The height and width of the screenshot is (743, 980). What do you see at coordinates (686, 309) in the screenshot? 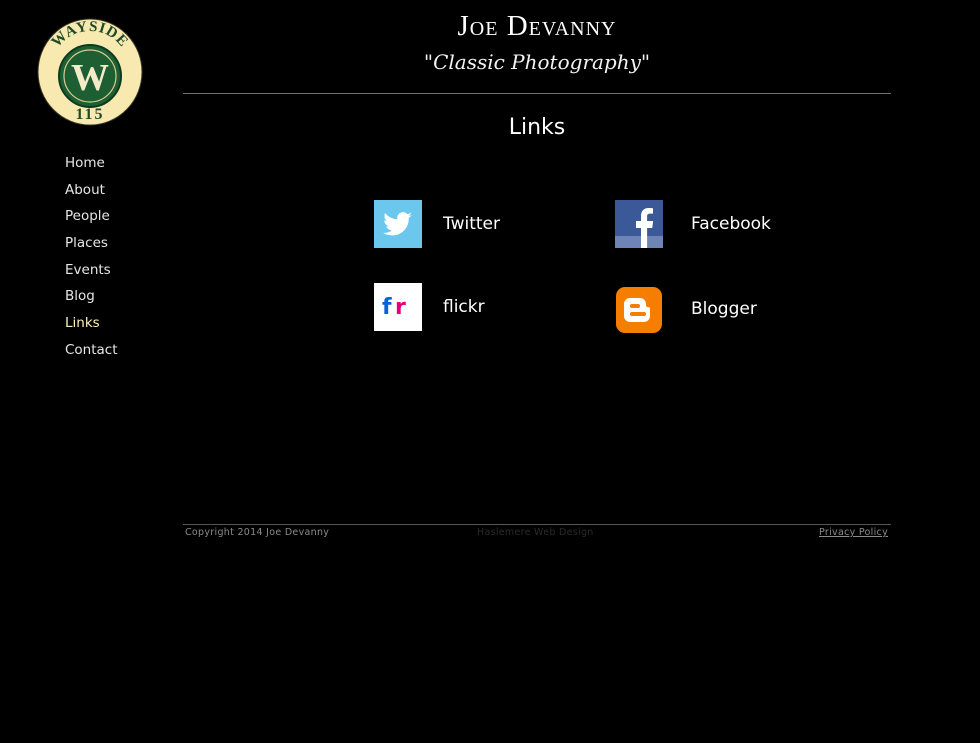
I see `blogger-link: Blogger` at bounding box center [686, 309].